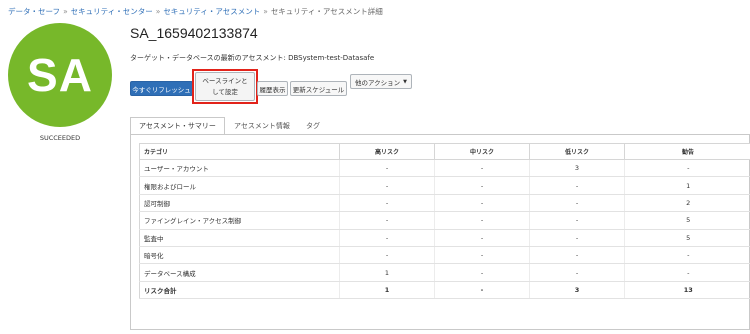 The width and height of the screenshot is (750, 334). What do you see at coordinates (262, 126) in the screenshot?
I see `tab-assessment-info: アセスメント情報` at bounding box center [262, 126].